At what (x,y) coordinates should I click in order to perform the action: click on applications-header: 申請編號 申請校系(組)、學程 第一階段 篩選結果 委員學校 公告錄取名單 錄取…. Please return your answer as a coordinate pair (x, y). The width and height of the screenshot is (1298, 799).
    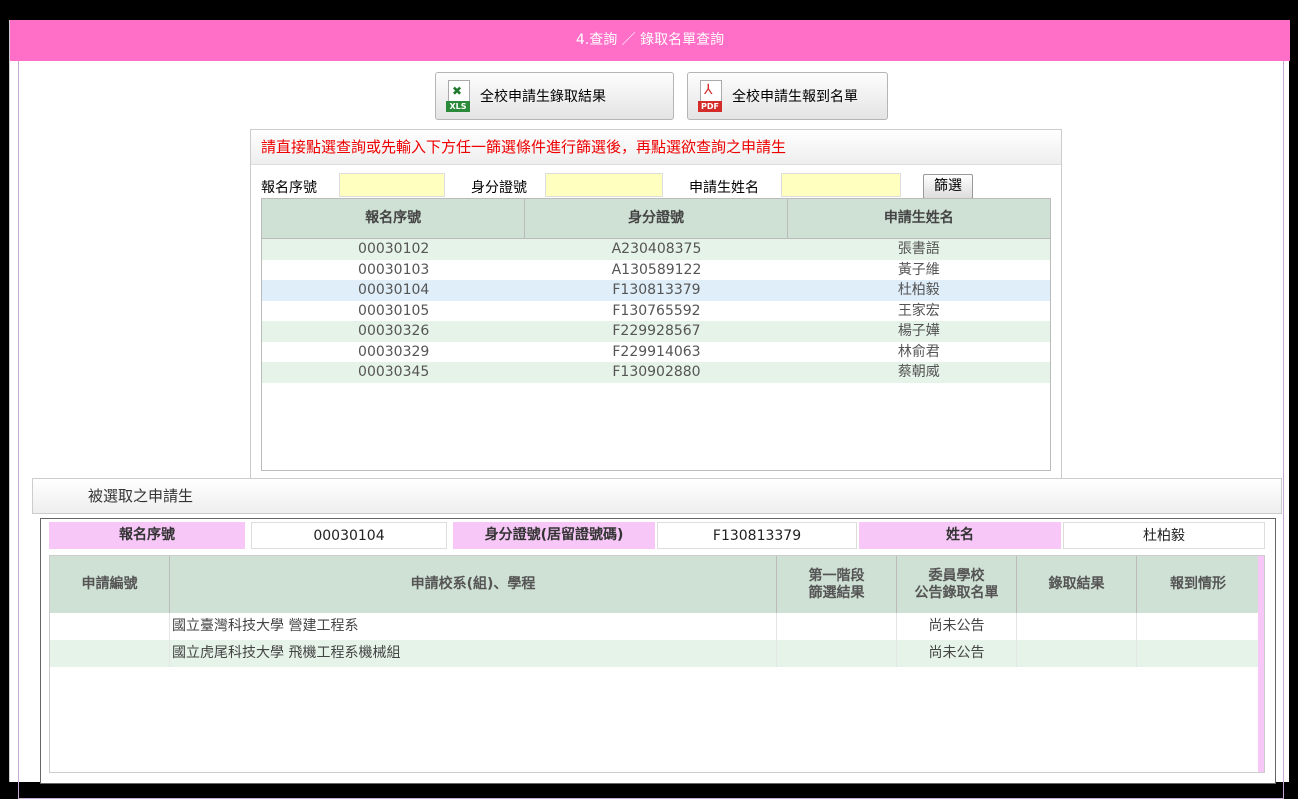
    Looking at the image, I should click on (657, 584).